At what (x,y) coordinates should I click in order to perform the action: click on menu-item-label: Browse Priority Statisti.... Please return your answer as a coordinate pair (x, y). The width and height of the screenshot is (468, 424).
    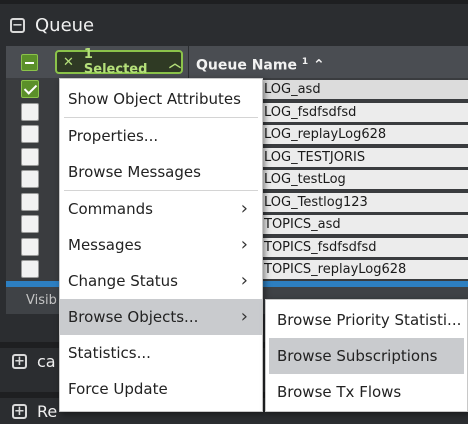
    Looking at the image, I should click on (369, 320).